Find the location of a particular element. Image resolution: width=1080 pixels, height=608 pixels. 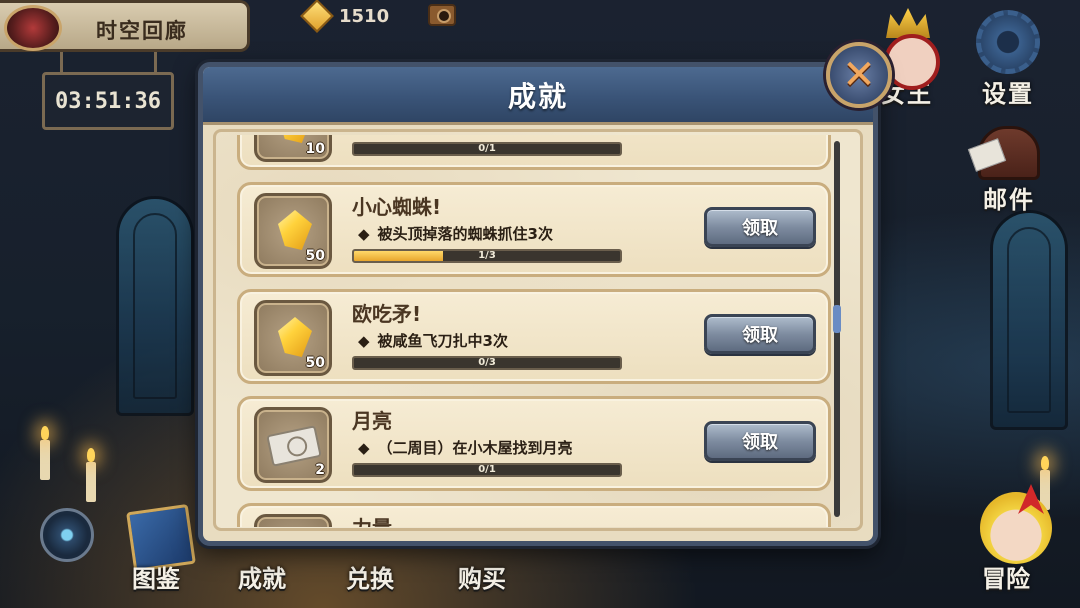

achievement-title: 小心蜘蛛! is located at coordinates (397, 207).